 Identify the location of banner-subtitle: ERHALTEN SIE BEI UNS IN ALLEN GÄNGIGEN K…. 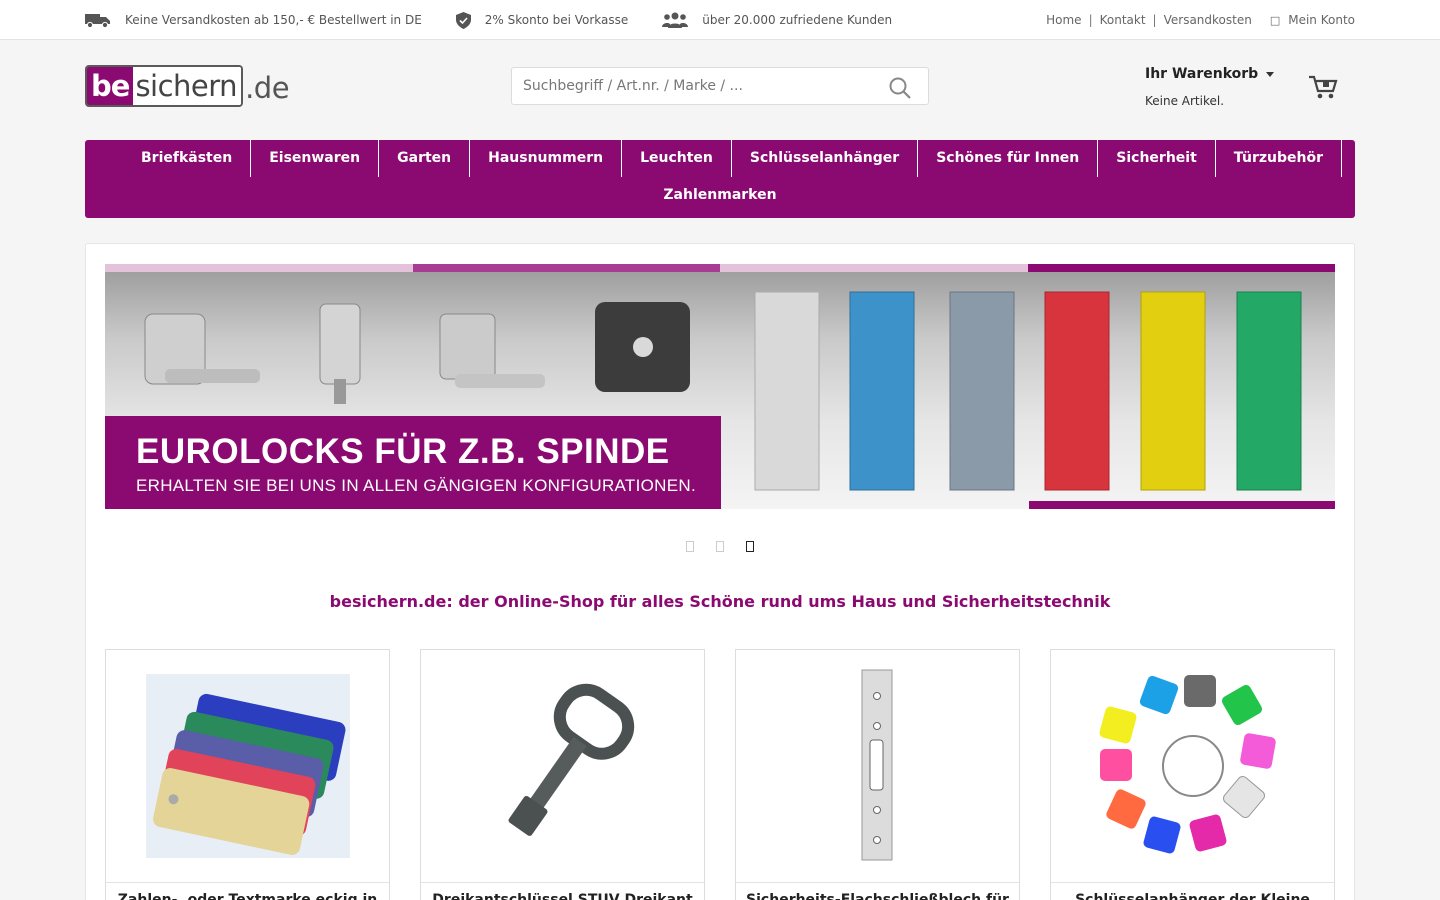
(416, 485).